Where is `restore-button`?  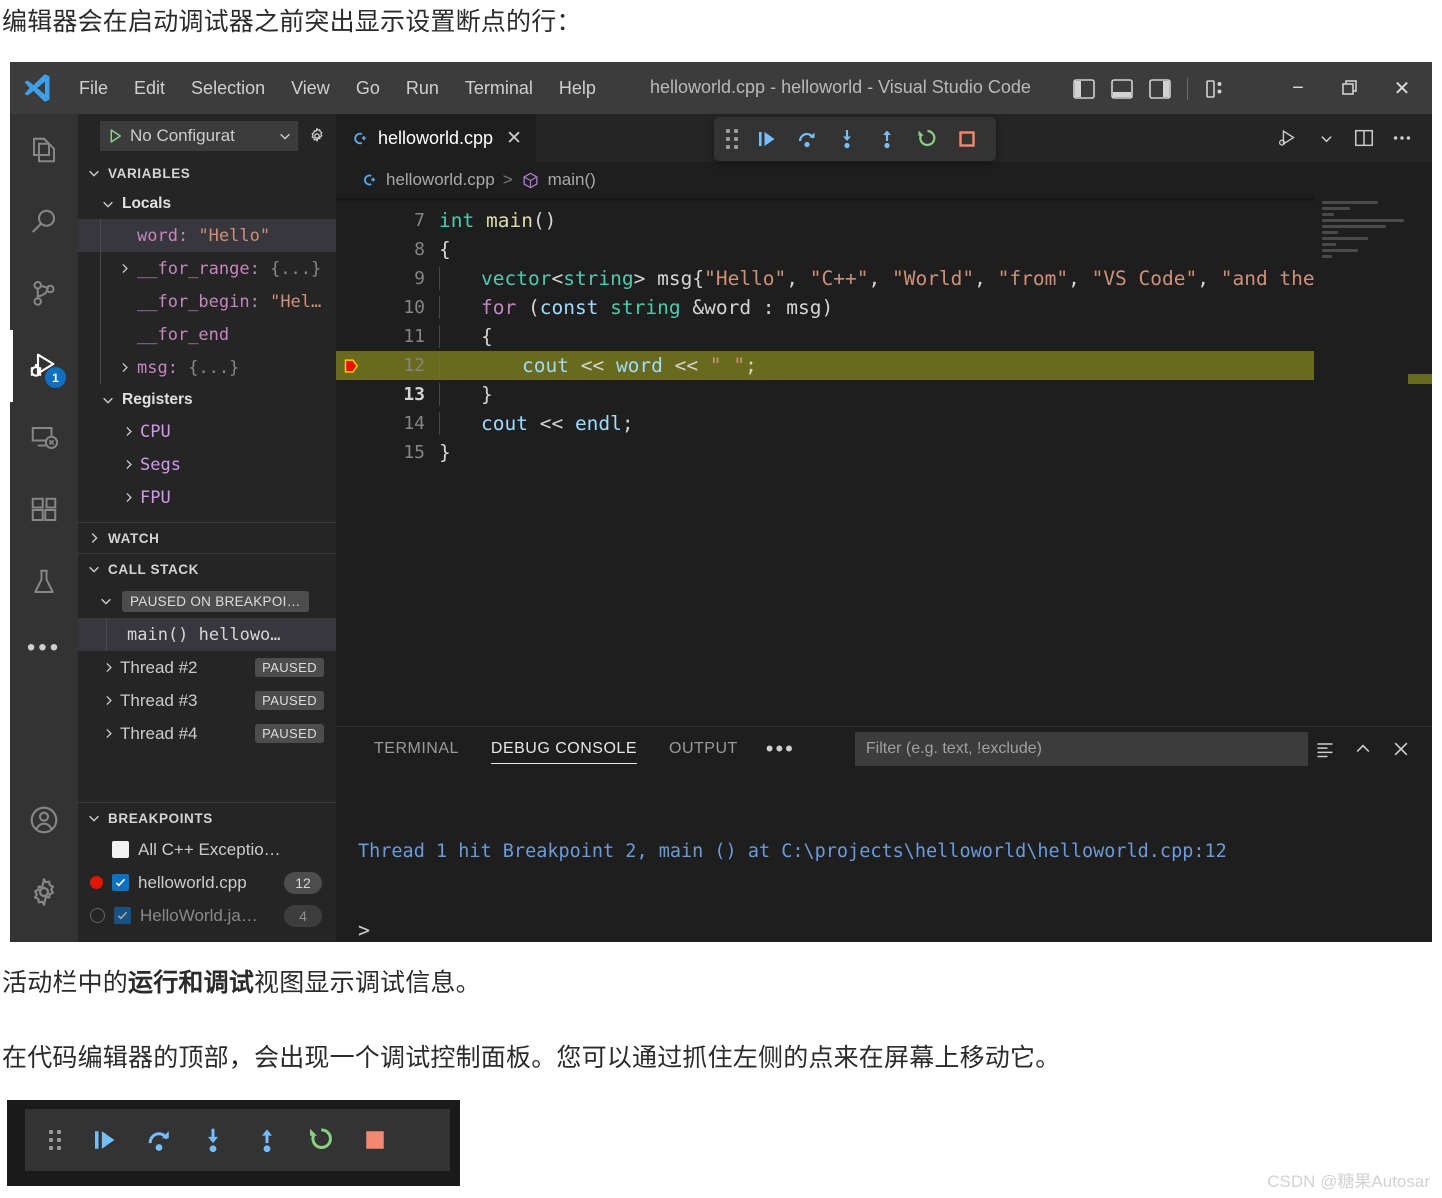 restore-button is located at coordinates (1350, 88).